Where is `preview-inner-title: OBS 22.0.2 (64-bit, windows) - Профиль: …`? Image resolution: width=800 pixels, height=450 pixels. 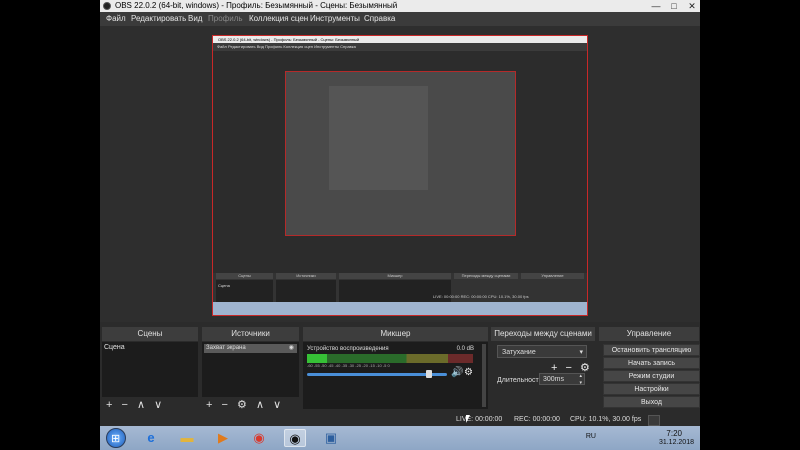
preview-inner-title: OBS 22.0.2 (64-bit, windows) - Профиль: … is located at coordinates (400, 39).